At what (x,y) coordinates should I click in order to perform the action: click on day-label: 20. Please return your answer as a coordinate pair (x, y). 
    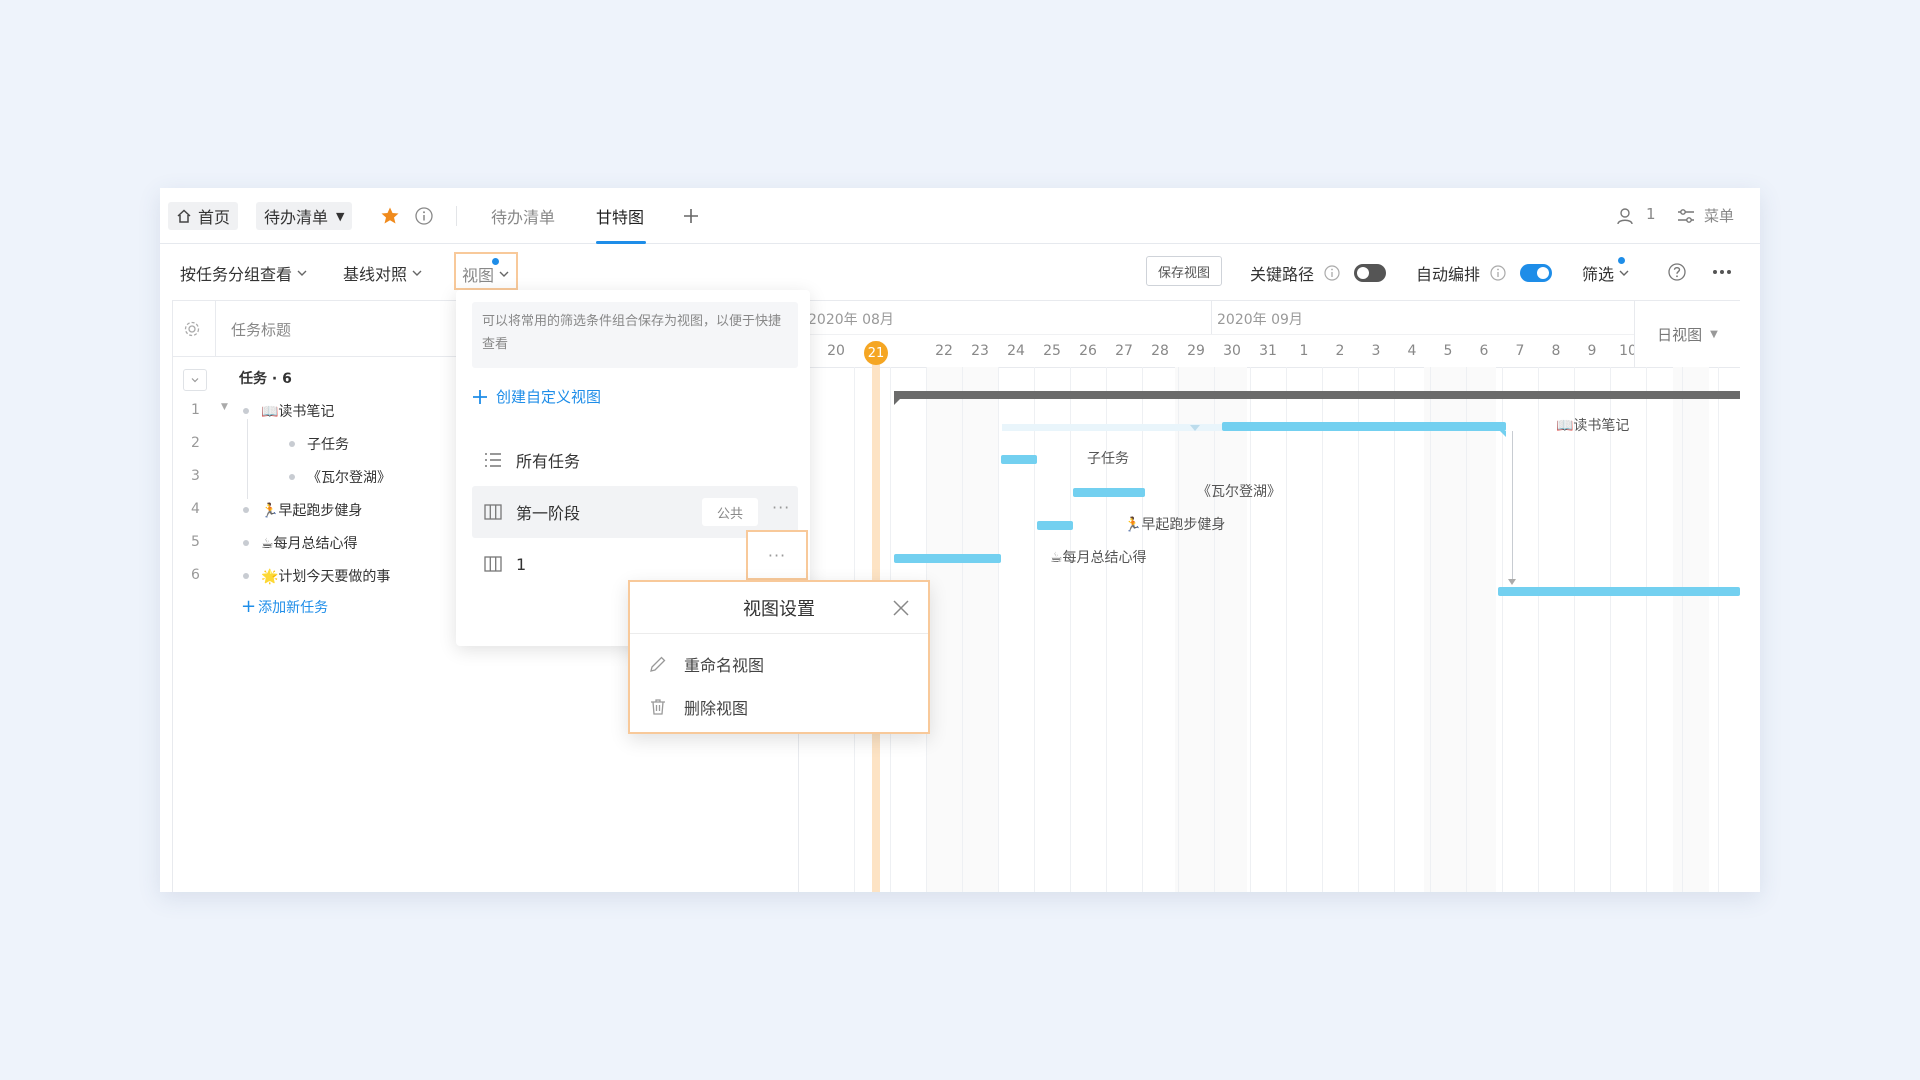
    Looking at the image, I should click on (836, 351).